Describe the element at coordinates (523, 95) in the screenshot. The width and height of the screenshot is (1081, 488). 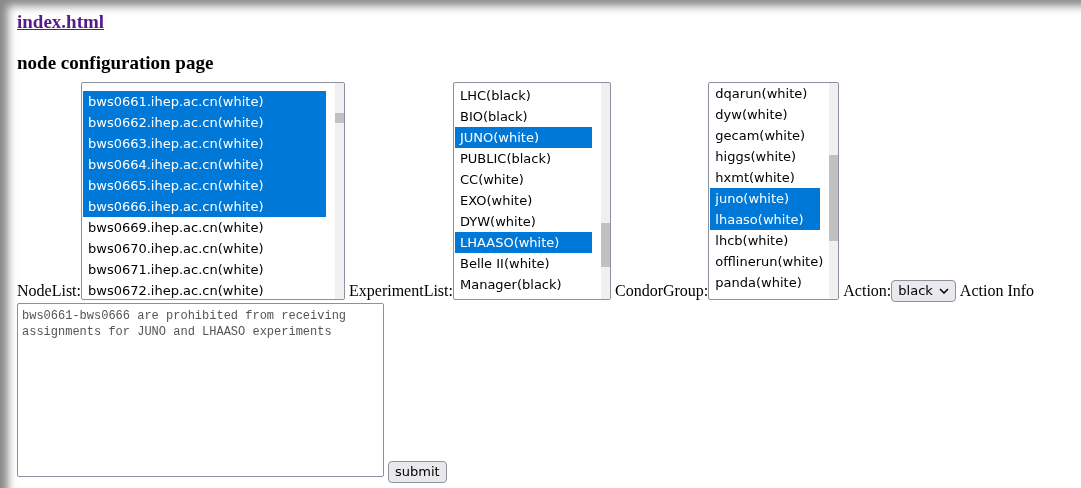
I see `list-option: LHC(black)` at that location.